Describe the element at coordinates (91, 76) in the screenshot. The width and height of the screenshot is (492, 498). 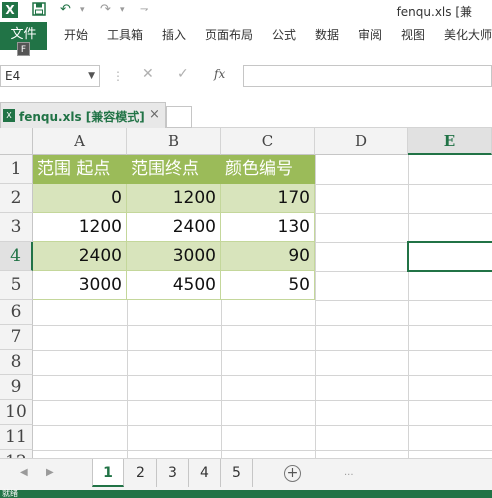
I see `chevron-down-icon: ▼` at that location.